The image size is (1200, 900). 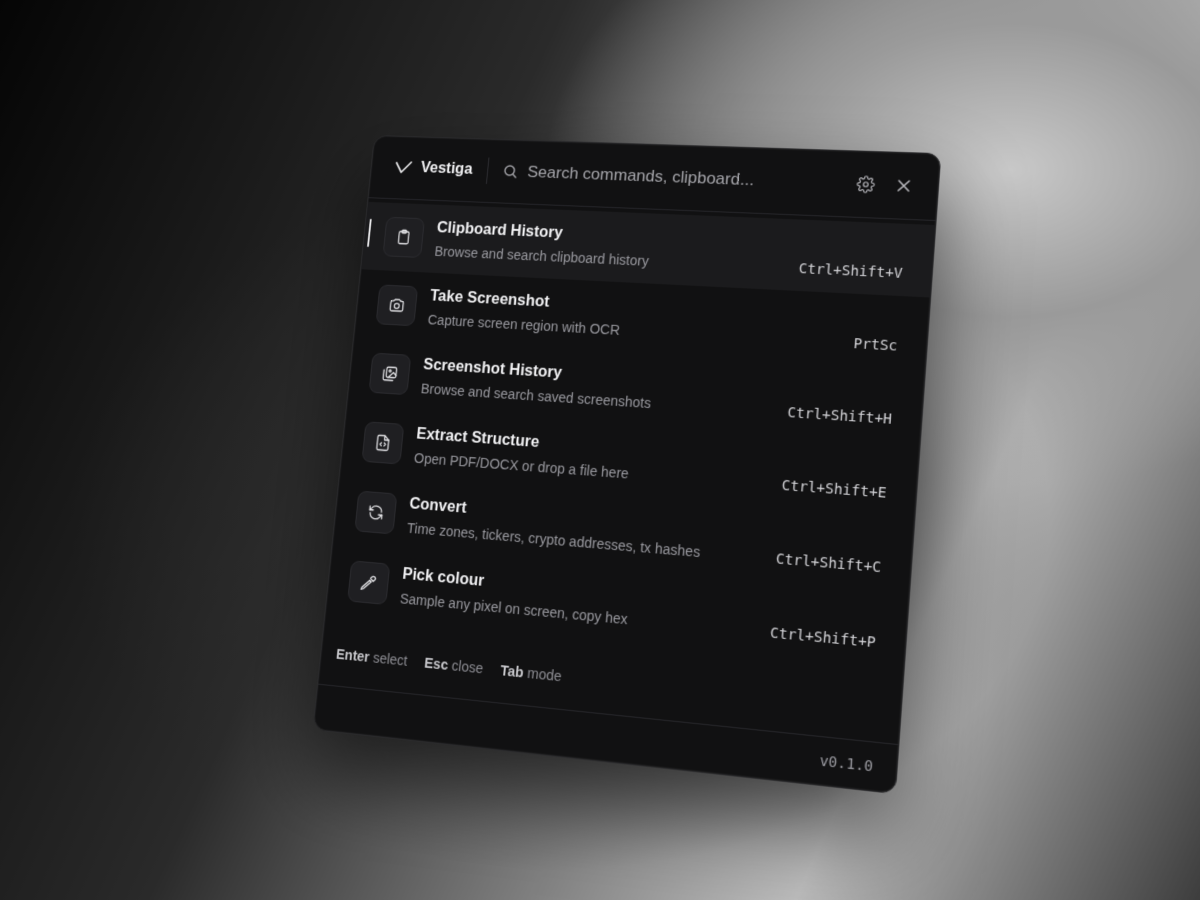 What do you see at coordinates (397, 305) in the screenshot?
I see `camera-icon` at bounding box center [397, 305].